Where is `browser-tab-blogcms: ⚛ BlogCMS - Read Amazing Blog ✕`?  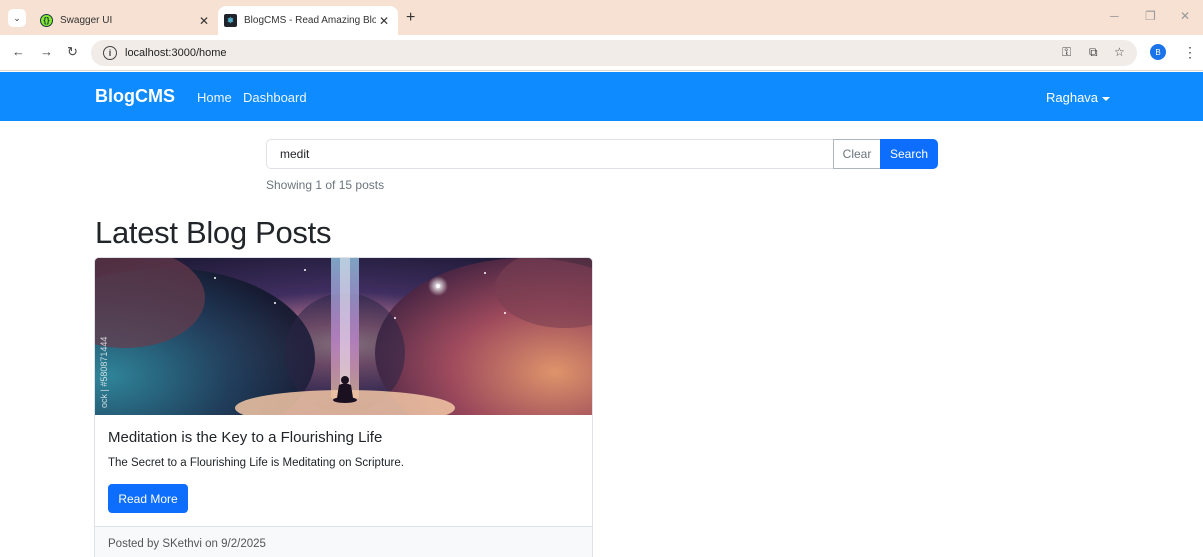
browser-tab-blogcms: ⚛ BlogCMS - Read Amazing Blog ✕ is located at coordinates (308, 20).